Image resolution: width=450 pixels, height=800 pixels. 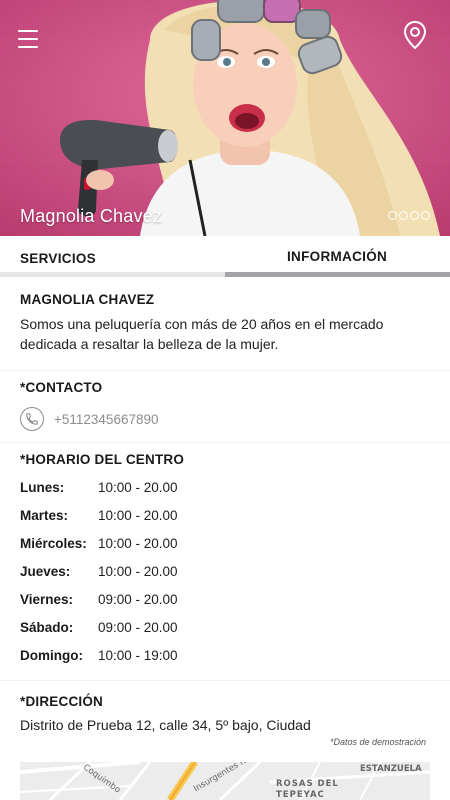 I want to click on contact-heading: *CONTACTO, so click(x=61, y=387).